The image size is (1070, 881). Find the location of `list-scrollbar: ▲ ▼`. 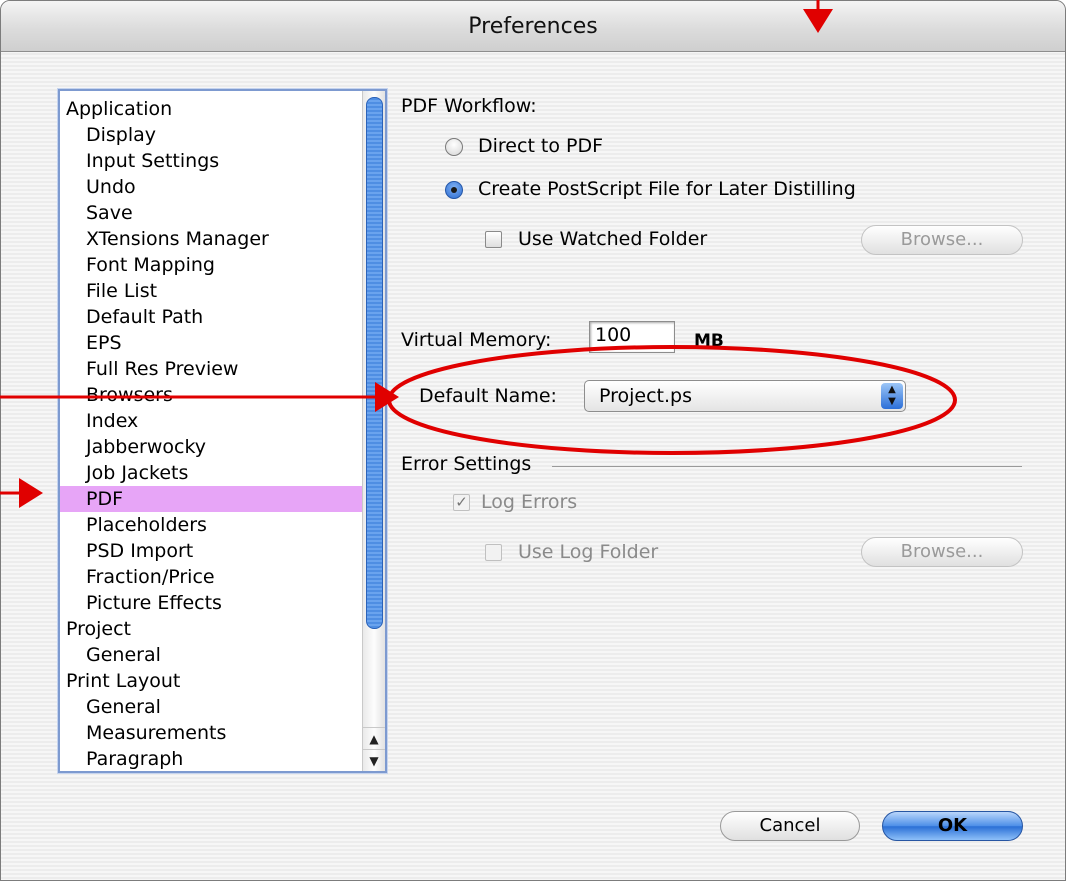

list-scrollbar: ▲ ▼ is located at coordinates (373, 431).